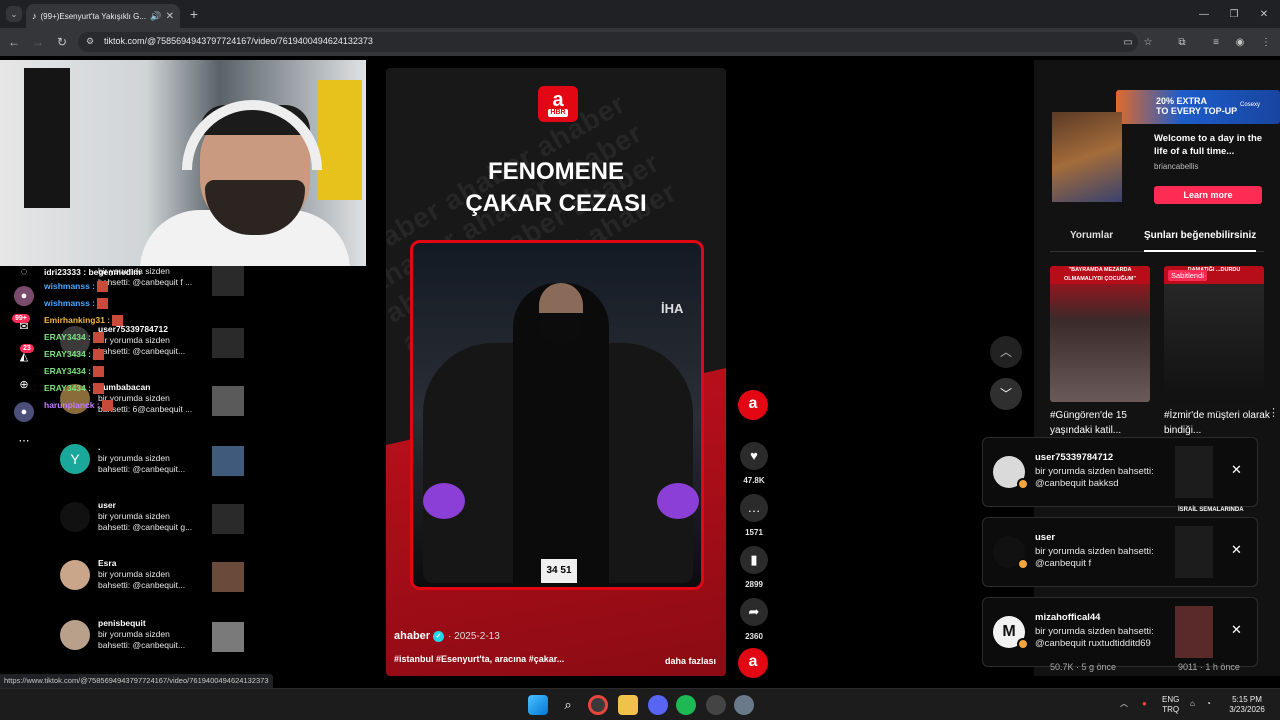 This screenshot has width=1280, height=720. Describe the element at coordinates (1148, 42) in the screenshot. I see `bookmark-star-icon: ☆` at that location.